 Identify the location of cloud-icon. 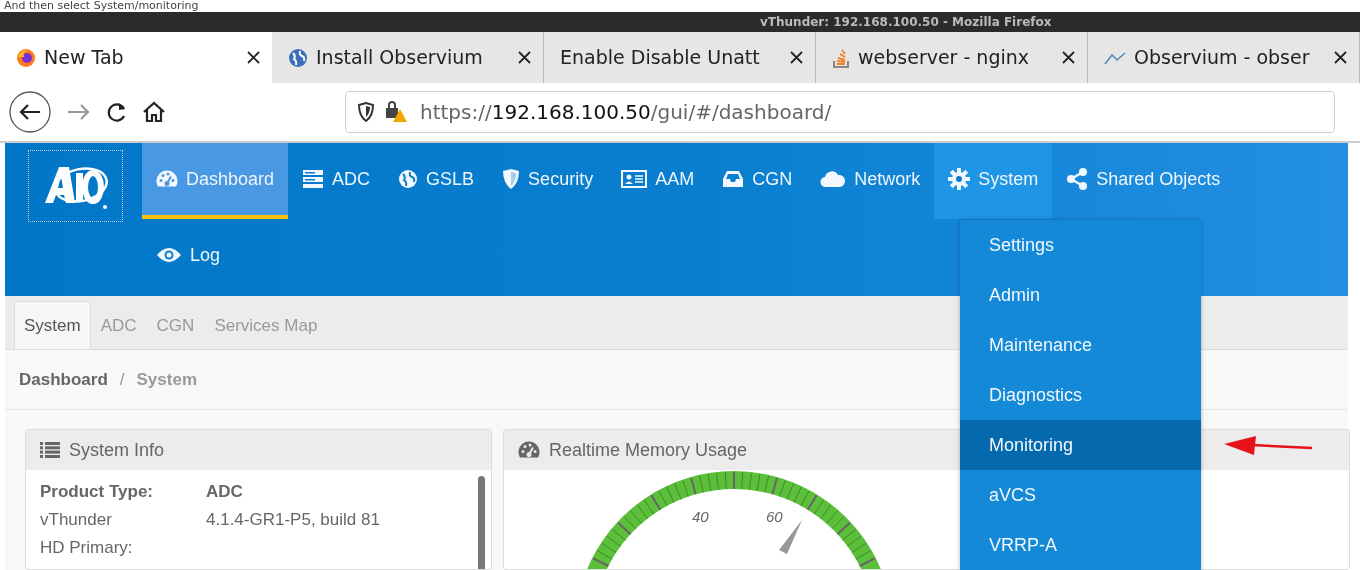
(833, 179).